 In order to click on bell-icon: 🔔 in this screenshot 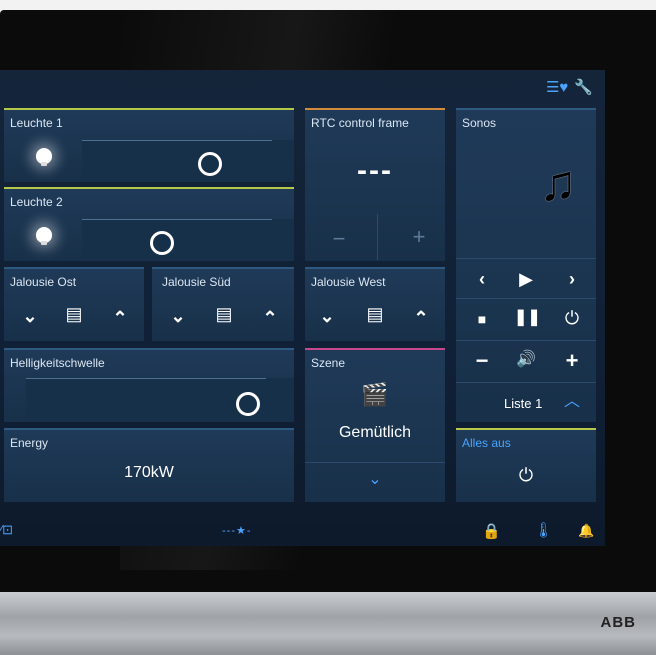, I will do `click(586, 531)`.